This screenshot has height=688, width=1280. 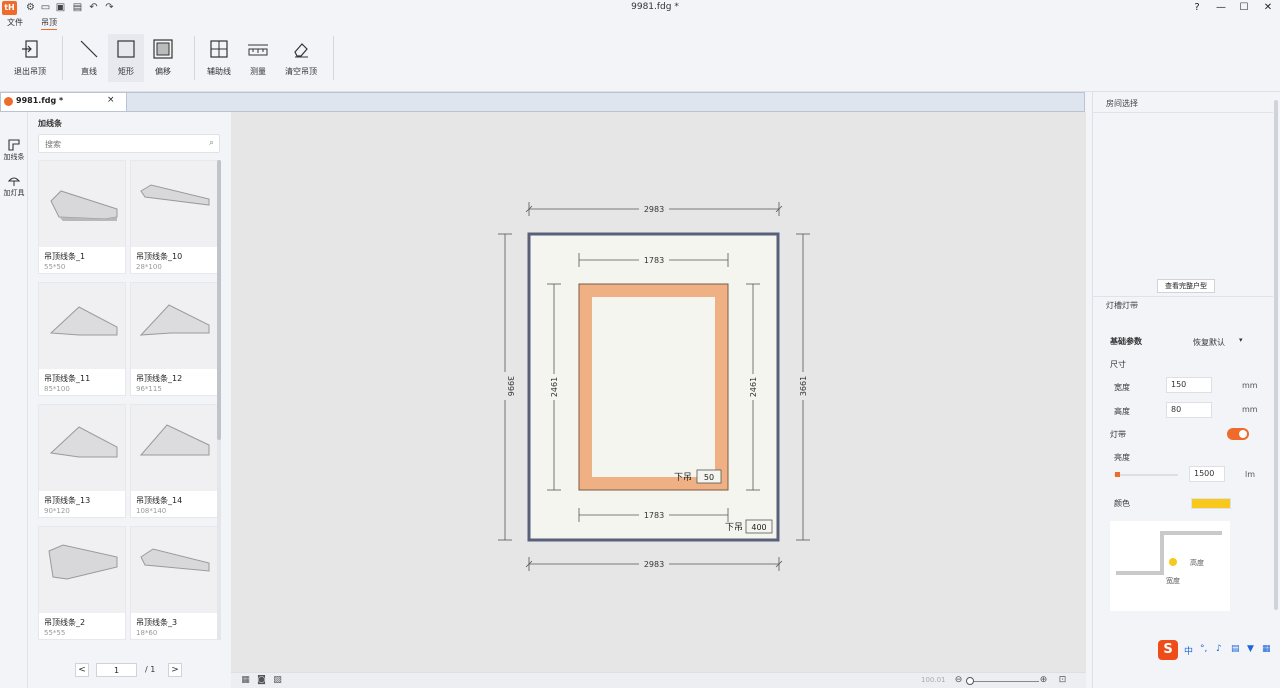 I want to click on library-scrollbar-thumb, so click(x=219, y=300).